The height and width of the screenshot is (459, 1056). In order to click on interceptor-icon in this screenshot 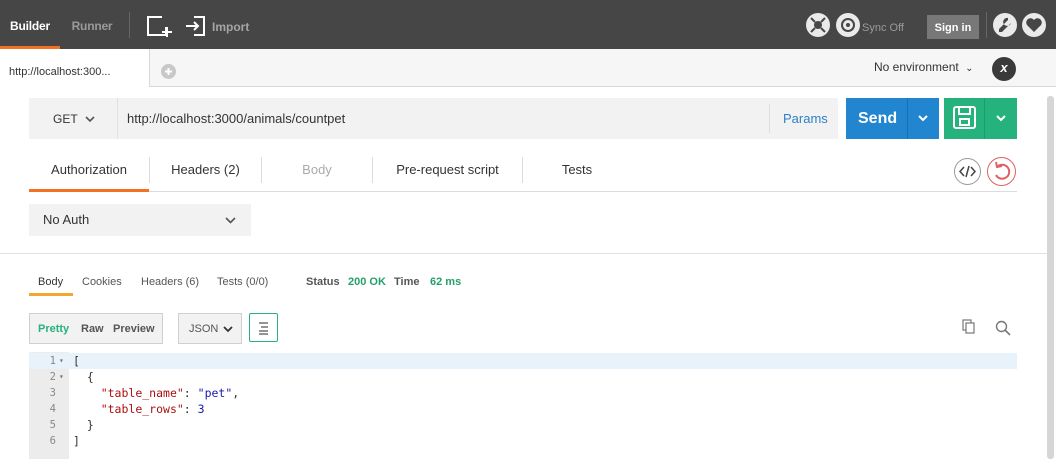, I will do `click(818, 25)`.